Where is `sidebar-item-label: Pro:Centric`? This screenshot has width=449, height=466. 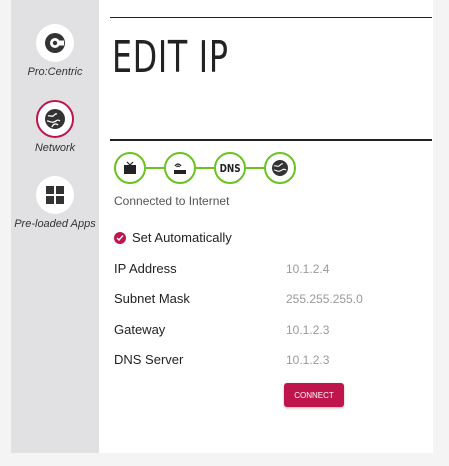 sidebar-item-label: Pro:Centric is located at coordinates (55, 72).